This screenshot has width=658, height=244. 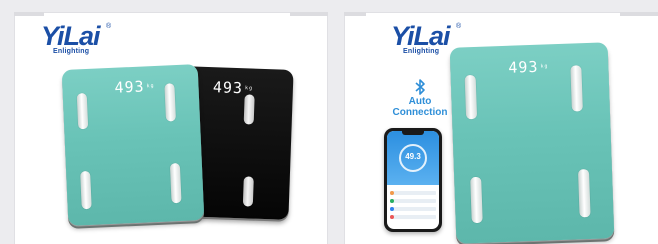 I want to click on black-scale-reading: 493, so click(x=228, y=88).